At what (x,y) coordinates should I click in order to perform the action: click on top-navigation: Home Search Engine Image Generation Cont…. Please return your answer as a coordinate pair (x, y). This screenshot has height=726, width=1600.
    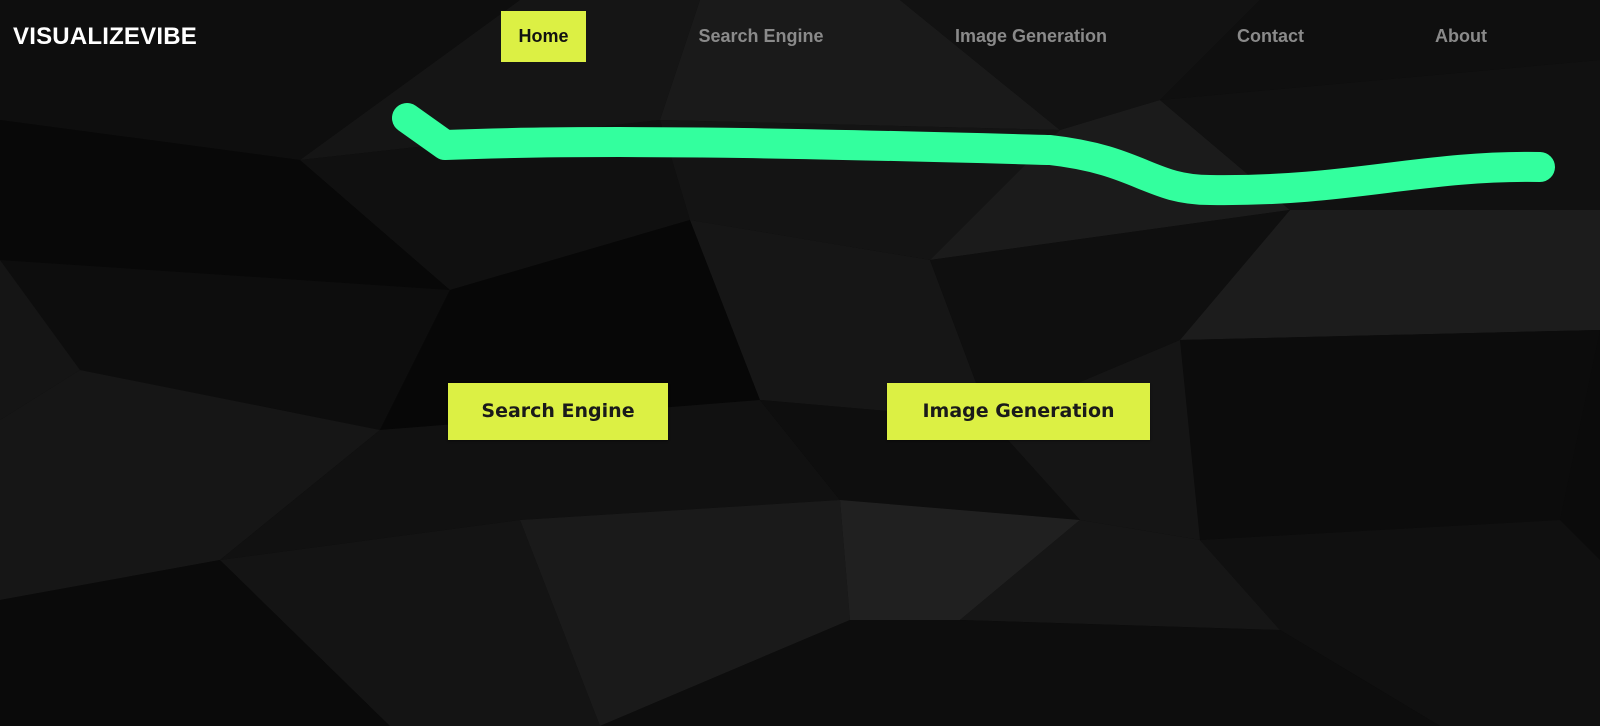
    Looking at the image, I should click on (800, 36).